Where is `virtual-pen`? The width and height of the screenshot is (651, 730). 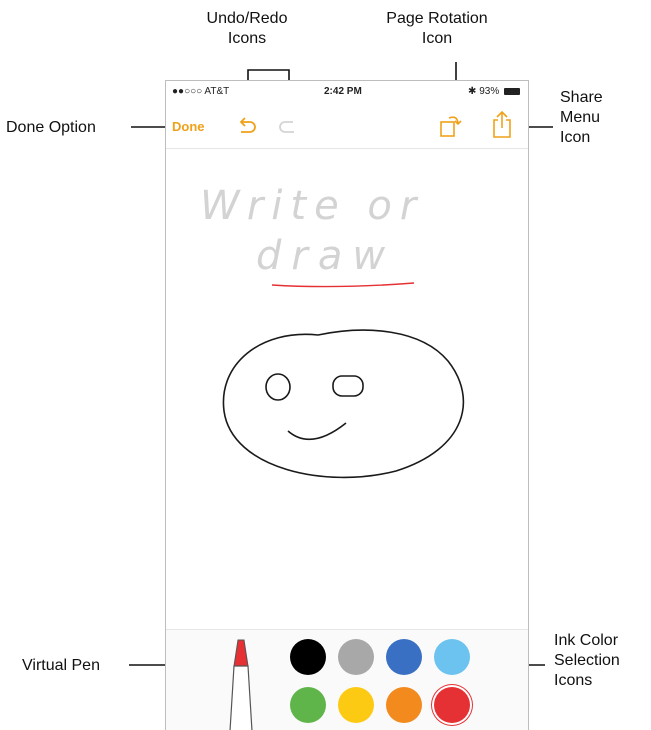
virtual-pen is located at coordinates (241, 683).